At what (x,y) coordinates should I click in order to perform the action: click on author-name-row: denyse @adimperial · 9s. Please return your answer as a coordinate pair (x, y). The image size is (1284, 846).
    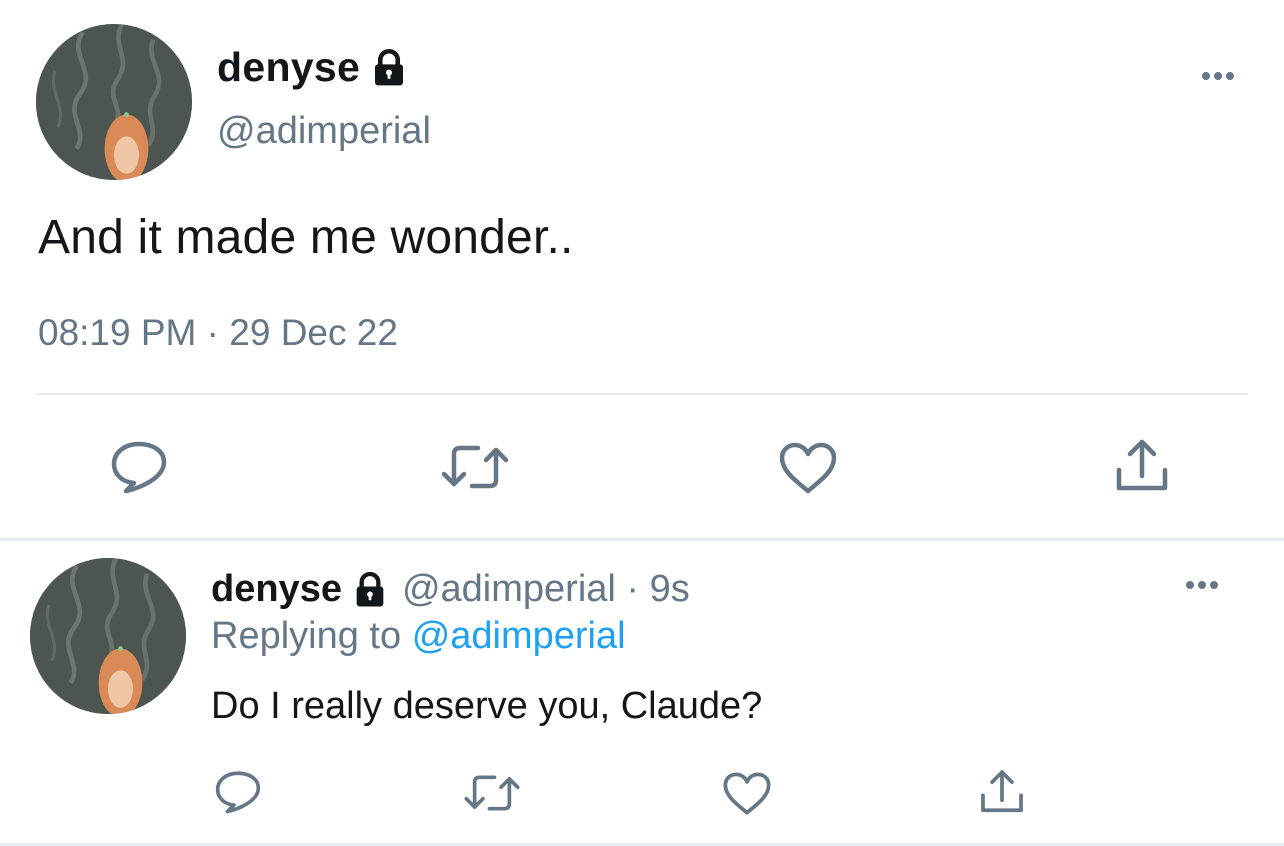
    Looking at the image, I should click on (450, 589).